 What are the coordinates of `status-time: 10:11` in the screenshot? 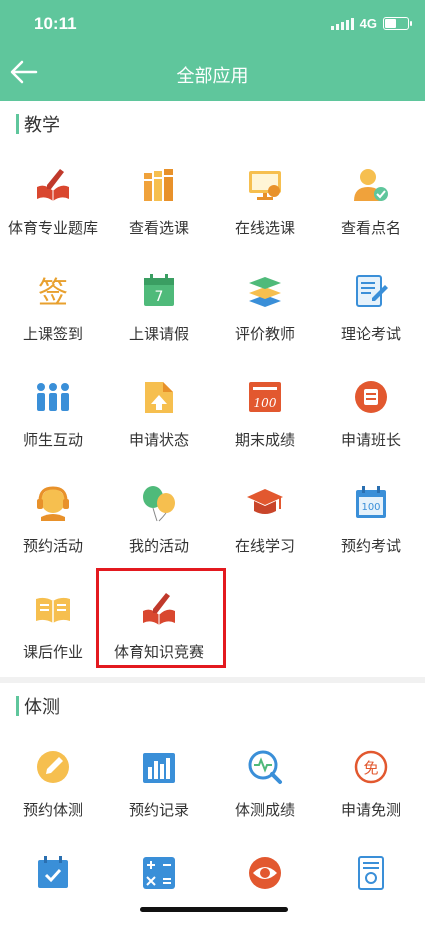 It's located at (55, 23).